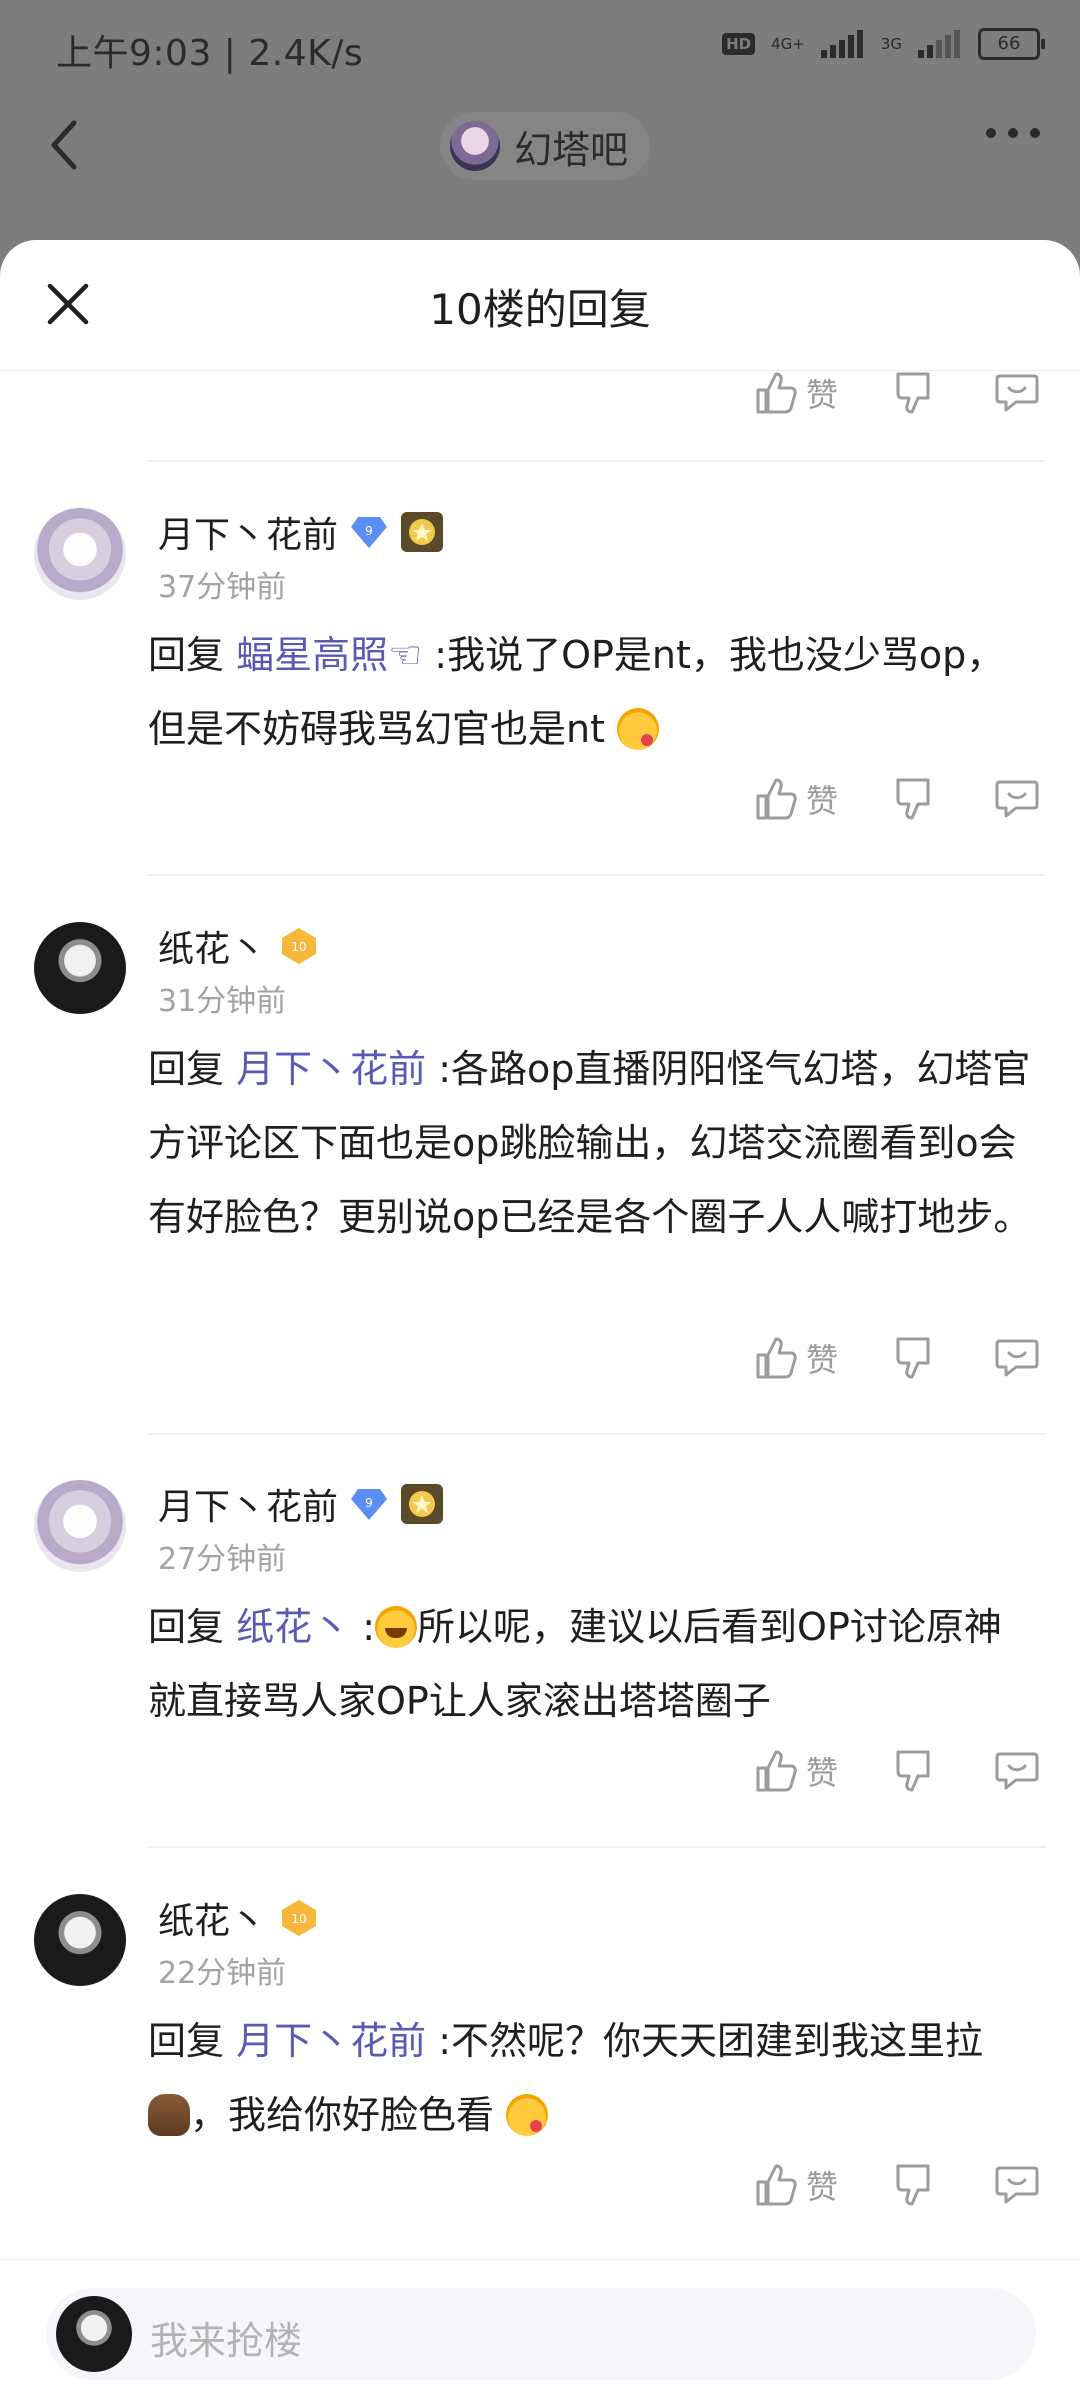 The image size is (1080, 2400). I want to click on level-badge-icon: 9, so click(369, 532).